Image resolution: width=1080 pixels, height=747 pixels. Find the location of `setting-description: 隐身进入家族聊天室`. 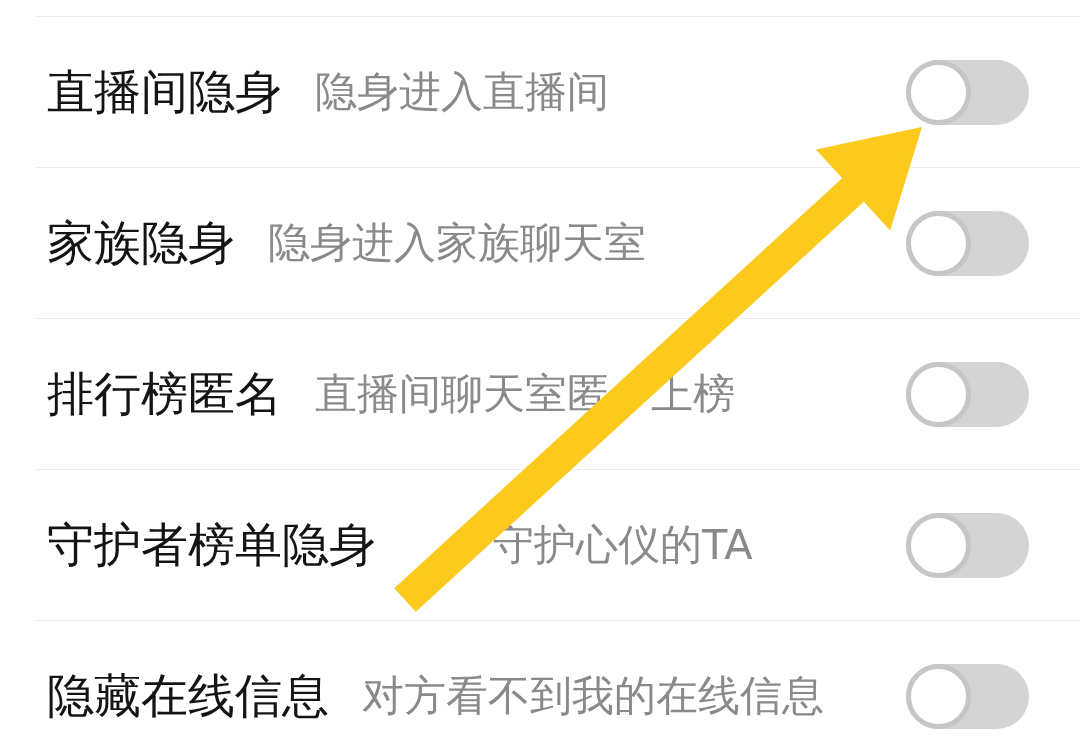

setting-description: 隐身进入家族聊天室 is located at coordinates (457, 243).